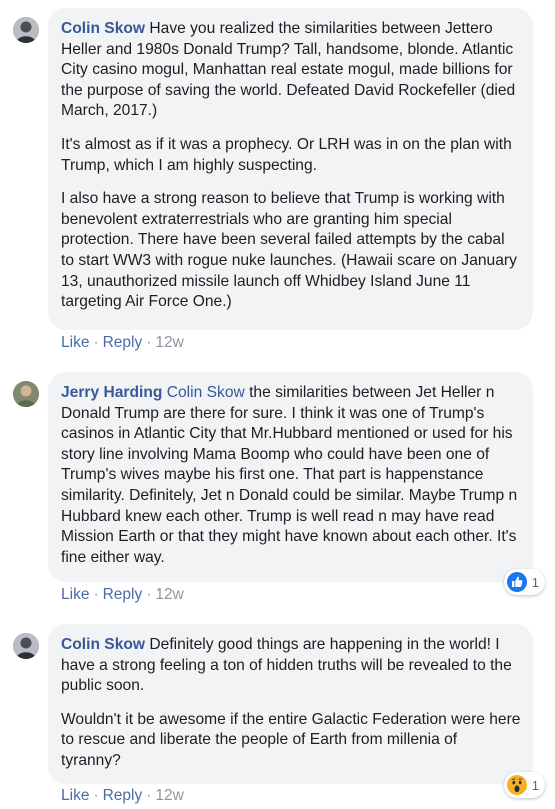 This screenshot has height=809, width=555. What do you see at coordinates (516, 785) in the screenshot?
I see `wow-icon` at bounding box center [516, 785].